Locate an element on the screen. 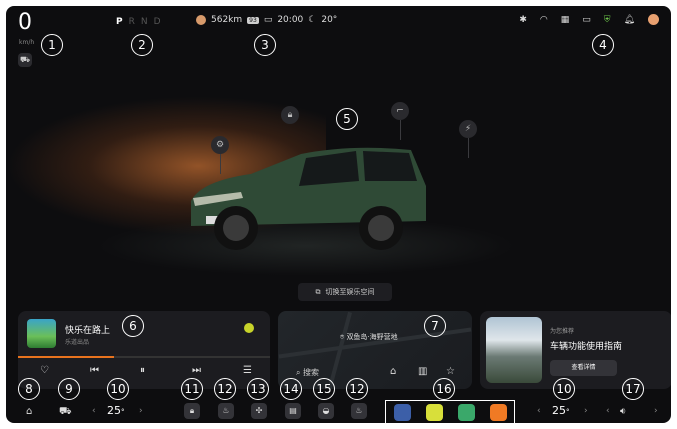 The height and width of the screenshot is (429, 677). gear-r: R is located at coordinates (134, 22).